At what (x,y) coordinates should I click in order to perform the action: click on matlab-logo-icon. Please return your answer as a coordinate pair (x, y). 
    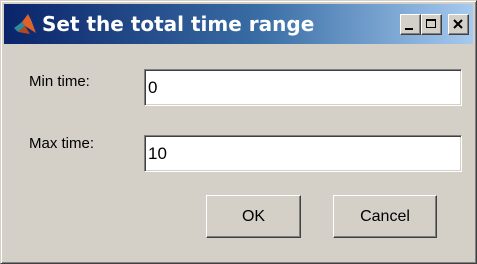
    Looking at the image, I should click on (25, 25).